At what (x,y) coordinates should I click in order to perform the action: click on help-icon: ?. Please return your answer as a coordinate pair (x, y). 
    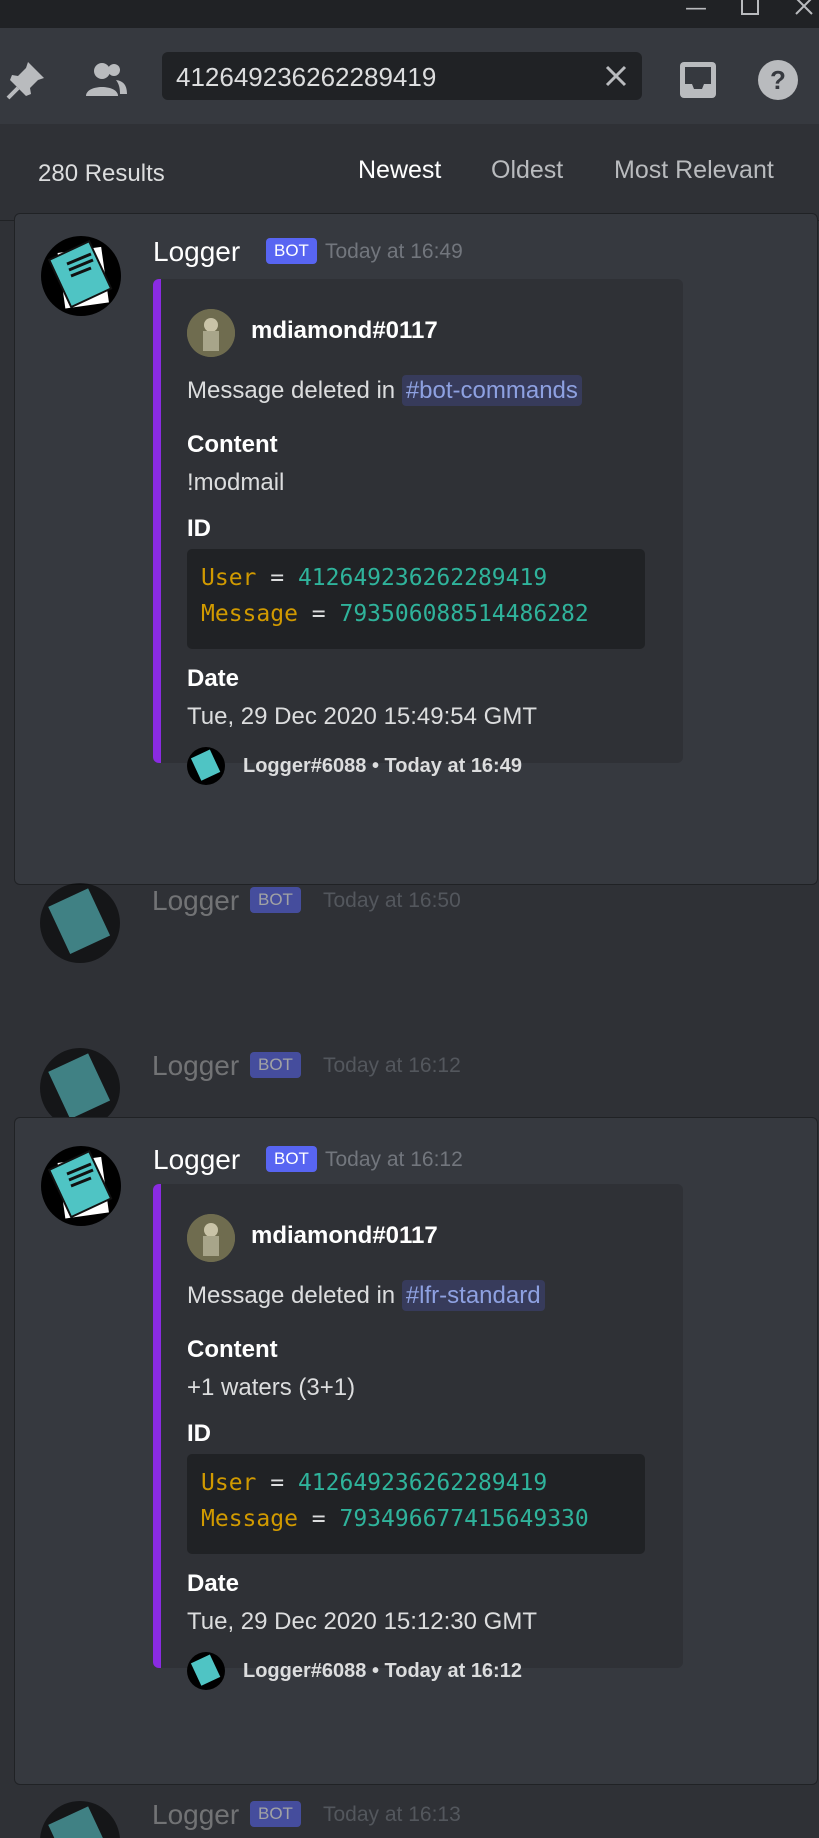
    Looking at the image, I should click on (778, 80).